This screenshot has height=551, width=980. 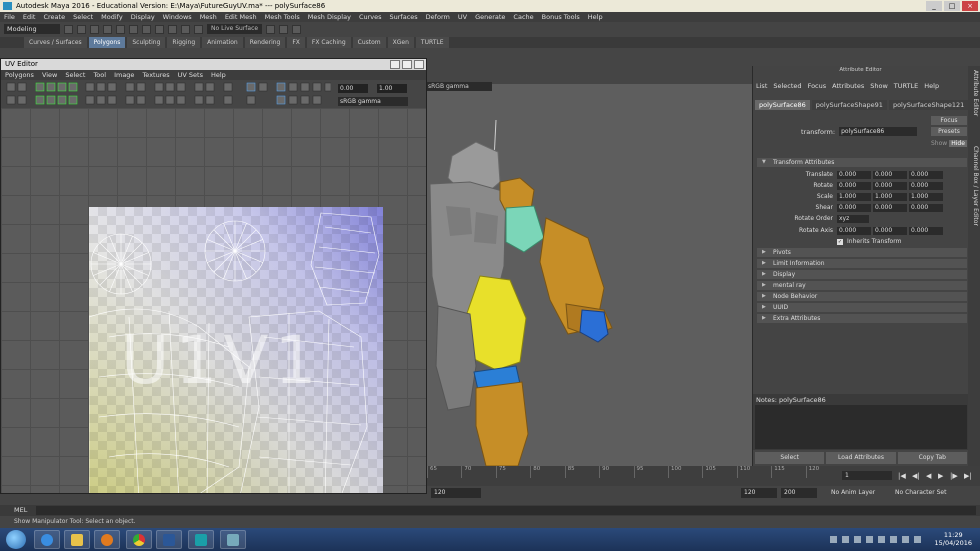 I want to click on script-language-label: MEL, so click(x=20, y=510).